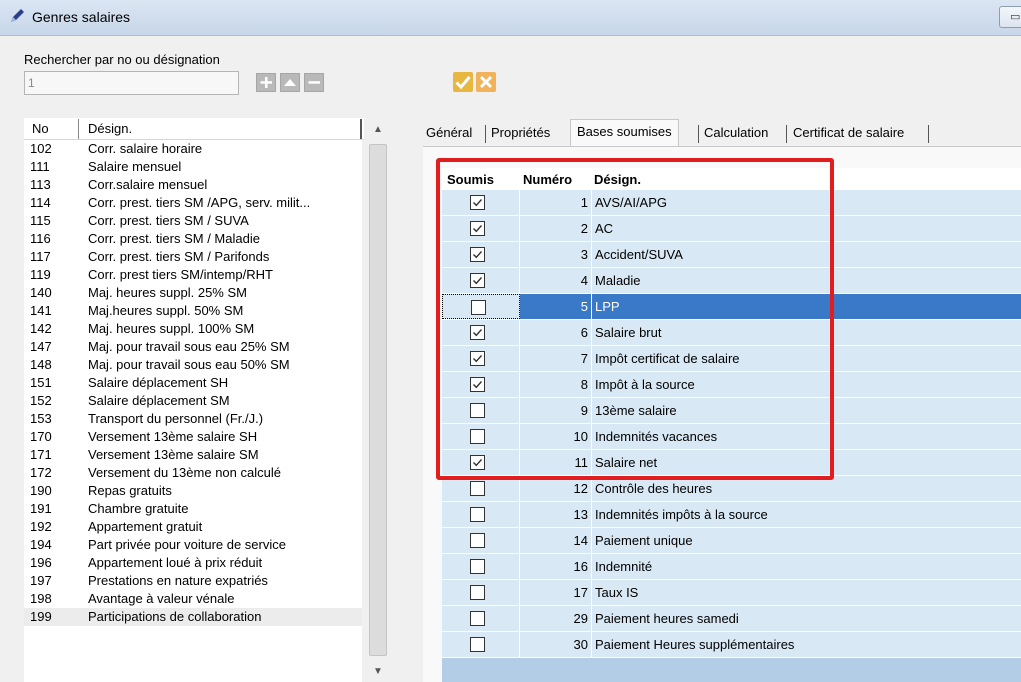  What do you see at coordinates (193, 473) in the screenshot?
I see `list-item: 172 Versement du 13ème non calculé` at bounding box center [193, 473].